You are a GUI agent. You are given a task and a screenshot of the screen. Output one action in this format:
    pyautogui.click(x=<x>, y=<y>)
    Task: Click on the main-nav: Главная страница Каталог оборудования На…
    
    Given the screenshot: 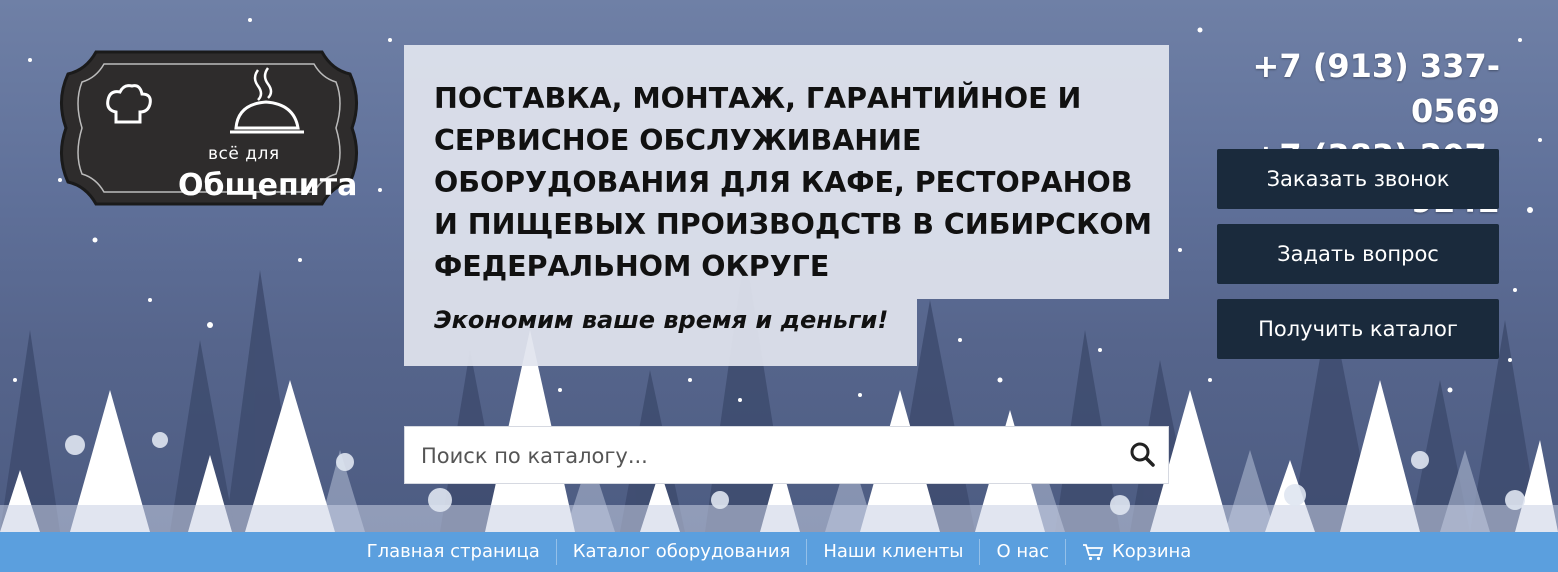 What is the action you would take?
    pyautogui.click(x=779, y=552)
    